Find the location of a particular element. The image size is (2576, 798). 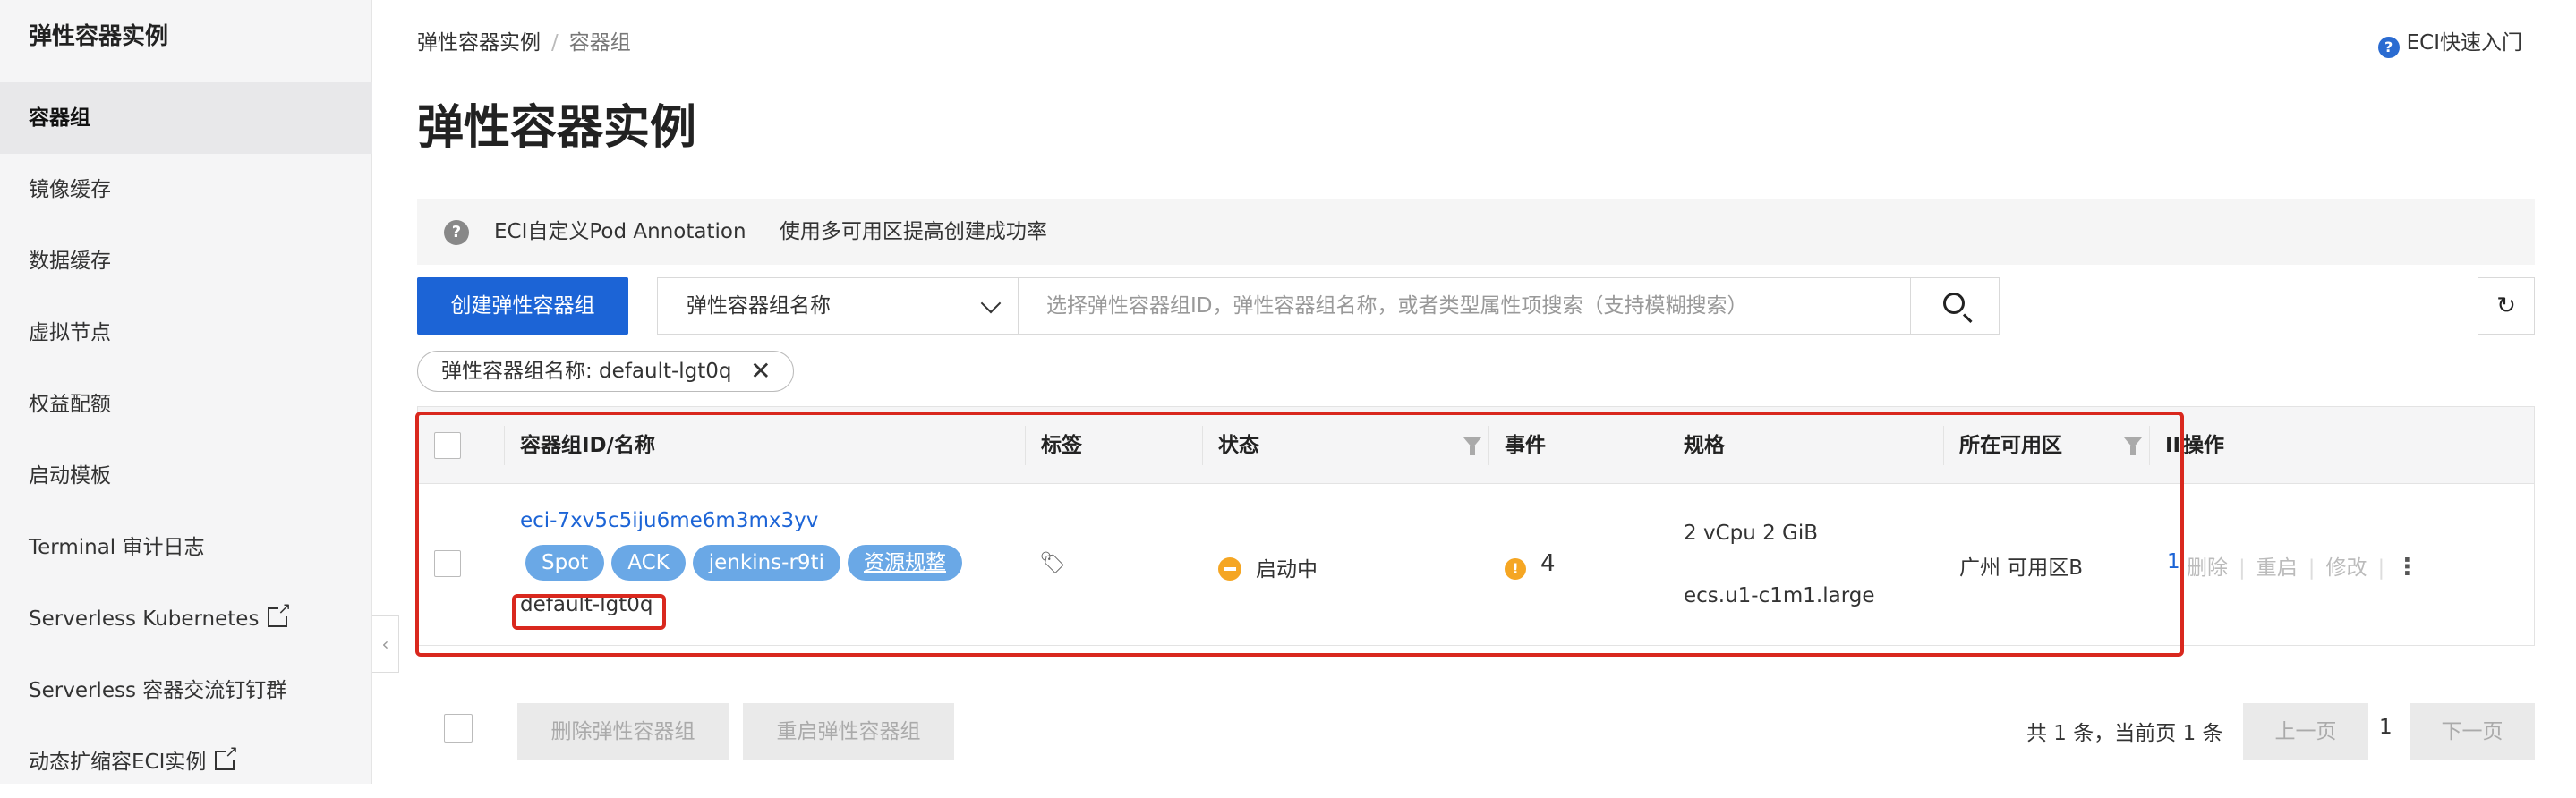

sidebar-item-label: 容器组 is located at coordinates (59, 118).